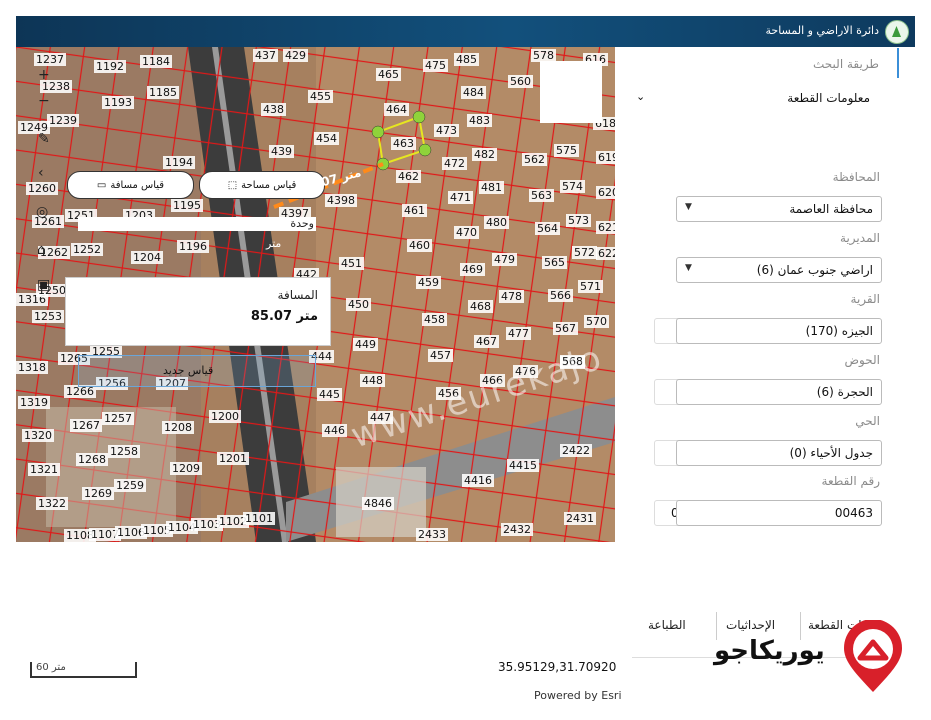 The image size is (931, 720). What do you see at coordinates (419, 245) in the screenshot?
I see `parcel-label: 460` at bounding box center [419, 245].